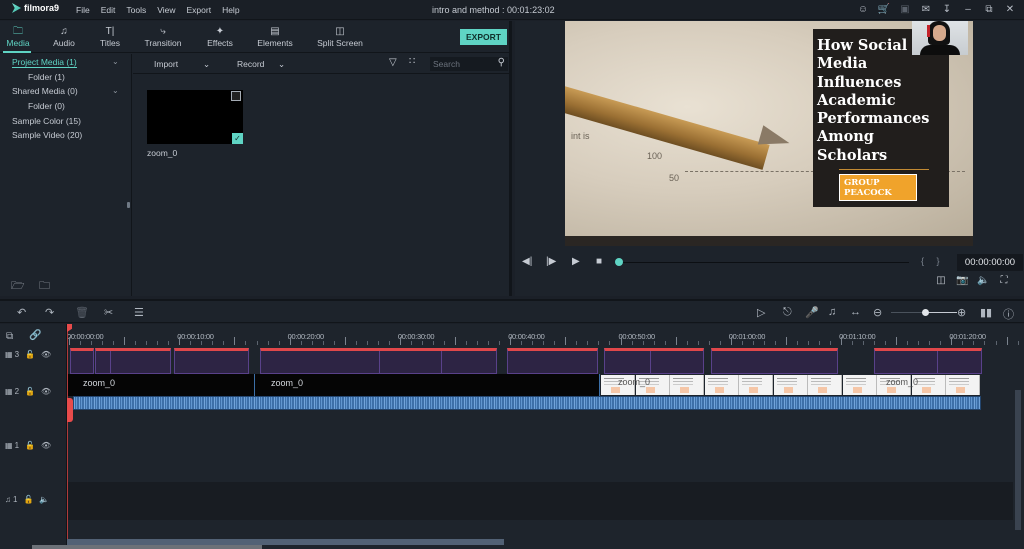 The width and height of the screenshot is (1024, 549). What do you see at coordinates (576, 261) in the screenshot?
I see `play-icon: ▶` at bounding box center [576, 261].